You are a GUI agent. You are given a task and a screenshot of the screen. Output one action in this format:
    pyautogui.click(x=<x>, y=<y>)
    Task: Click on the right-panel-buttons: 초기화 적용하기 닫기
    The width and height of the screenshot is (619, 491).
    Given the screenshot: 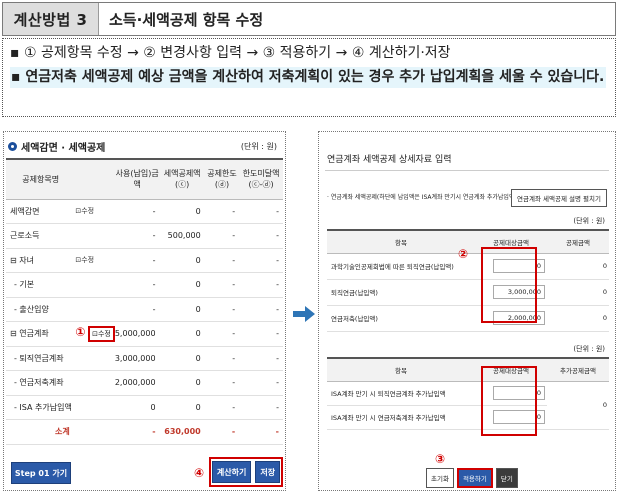 What is the action you would take?
    pyautogui.click(x=472, y=478)
    